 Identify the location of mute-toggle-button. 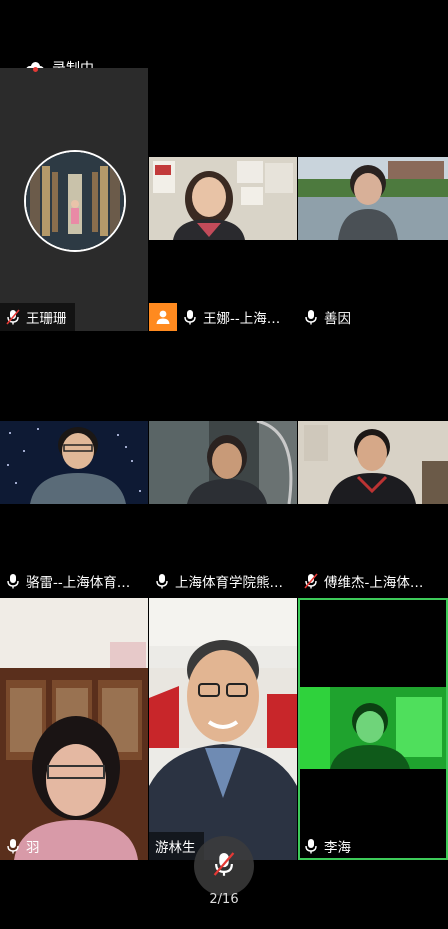
(224, 866).